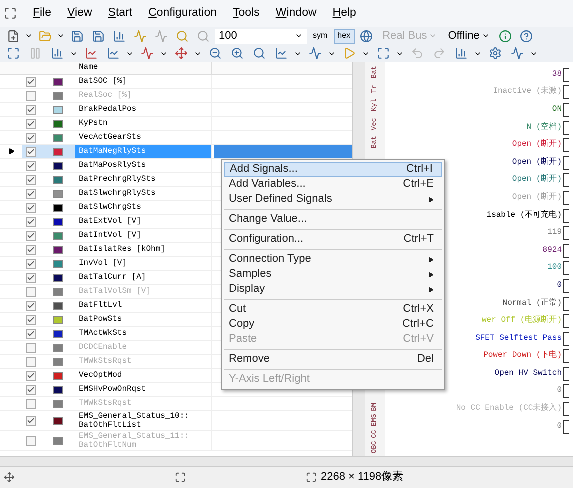  What do you see at coordinates (333, 169) in the screenshot?
I see `menu-item: Add Signals... Ctrl+I` at bounding box center [333, 169].